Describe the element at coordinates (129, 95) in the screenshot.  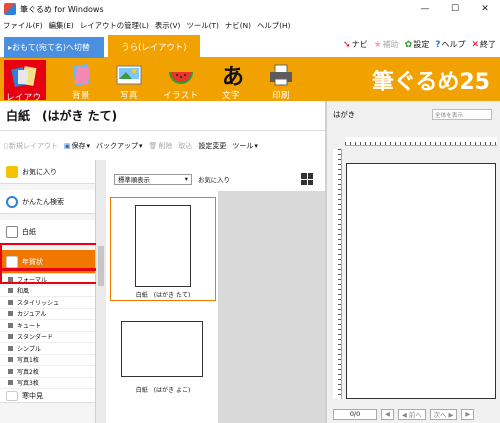
I see `ribbon-photo-label: 写真` at that location.